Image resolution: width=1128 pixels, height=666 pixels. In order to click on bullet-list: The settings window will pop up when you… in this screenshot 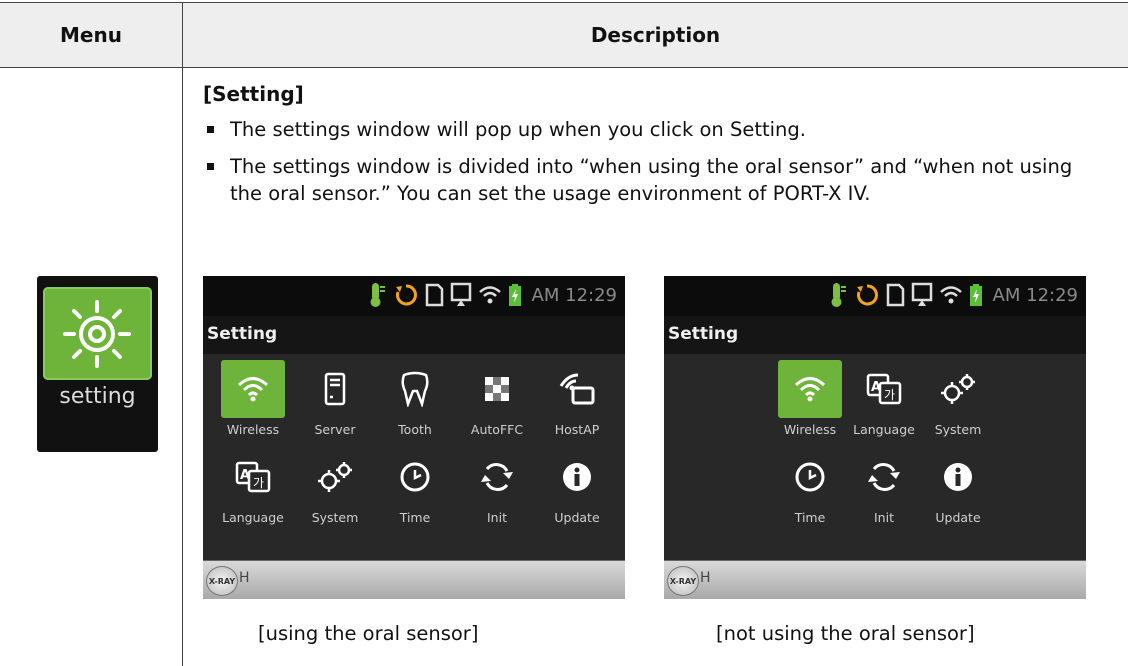, I will do `click(657, 166)`.